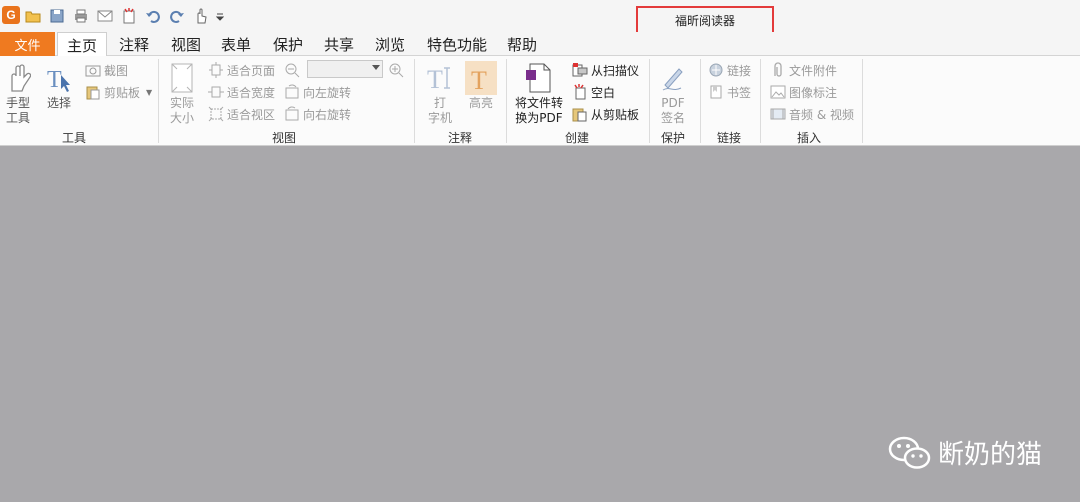 The width and height of the screenshot is (1080, 502). I want to click on typewriter-icon: T, so click(440, 78).